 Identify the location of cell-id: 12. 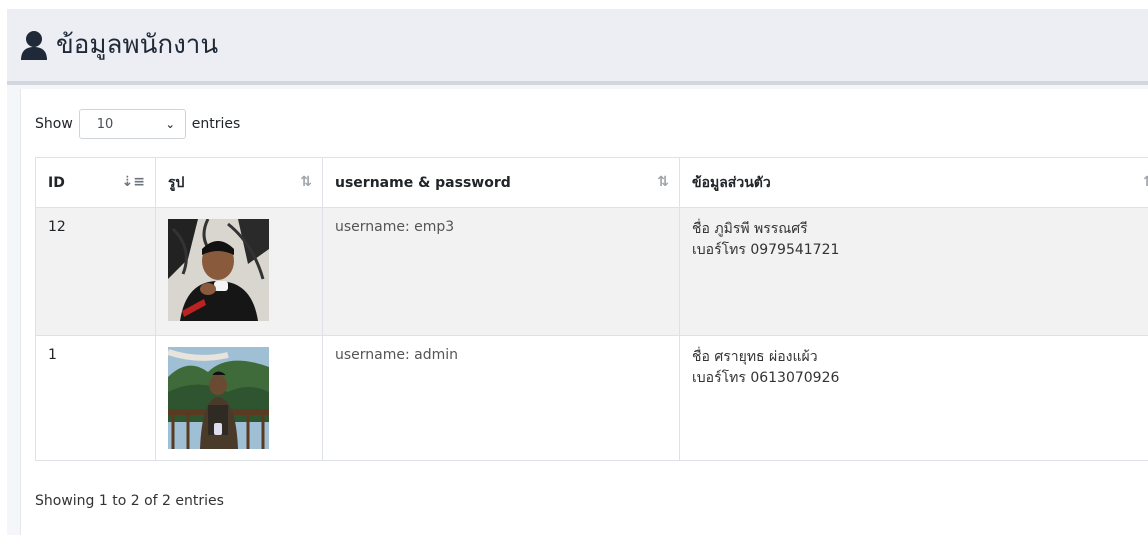
(95, 271).